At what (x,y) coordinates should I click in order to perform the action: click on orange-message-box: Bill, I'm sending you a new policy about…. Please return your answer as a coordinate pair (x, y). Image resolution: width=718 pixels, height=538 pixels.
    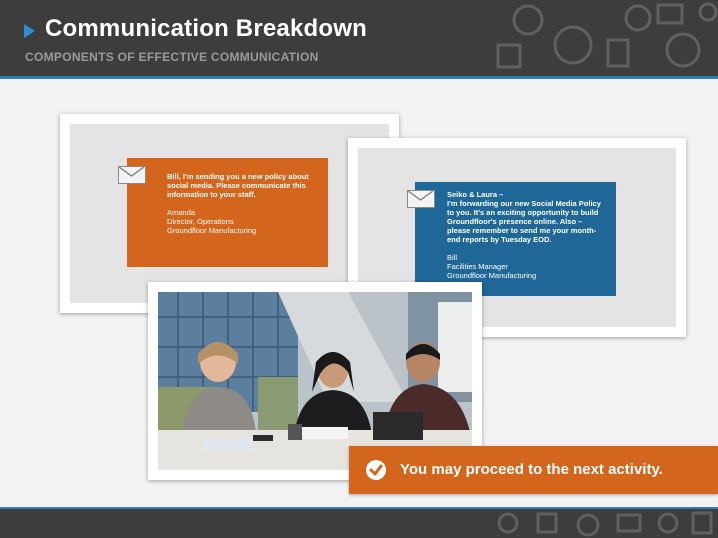
    Looking at the image, I should click on (227, 212).